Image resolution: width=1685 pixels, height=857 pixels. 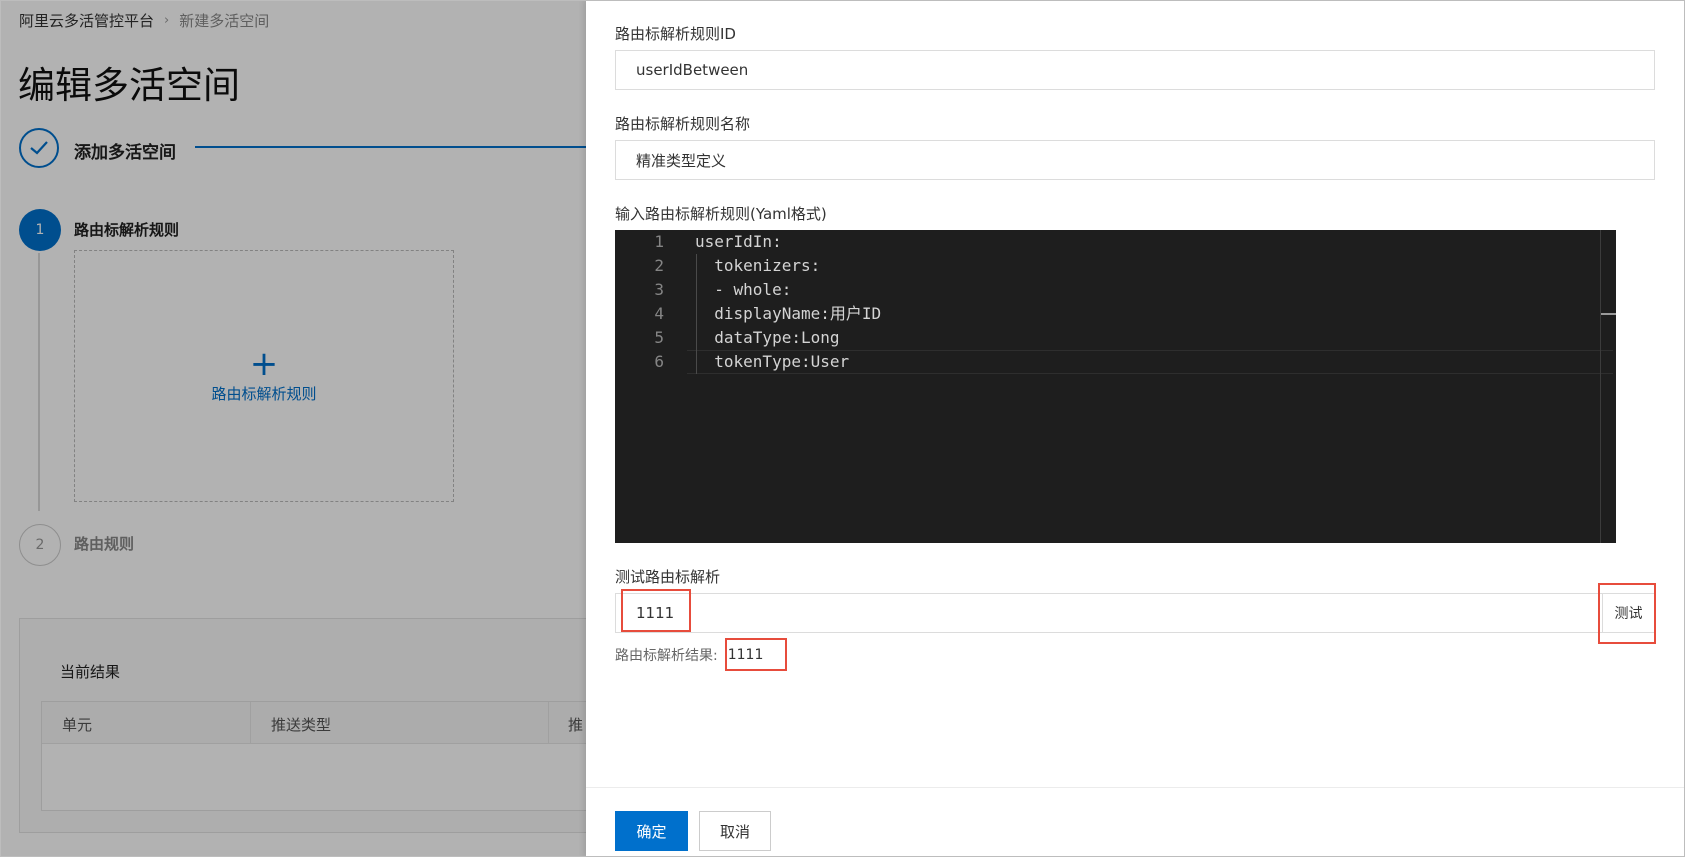 I want to click on code-text: displayName:用户ID, so click(x=788, y=313).